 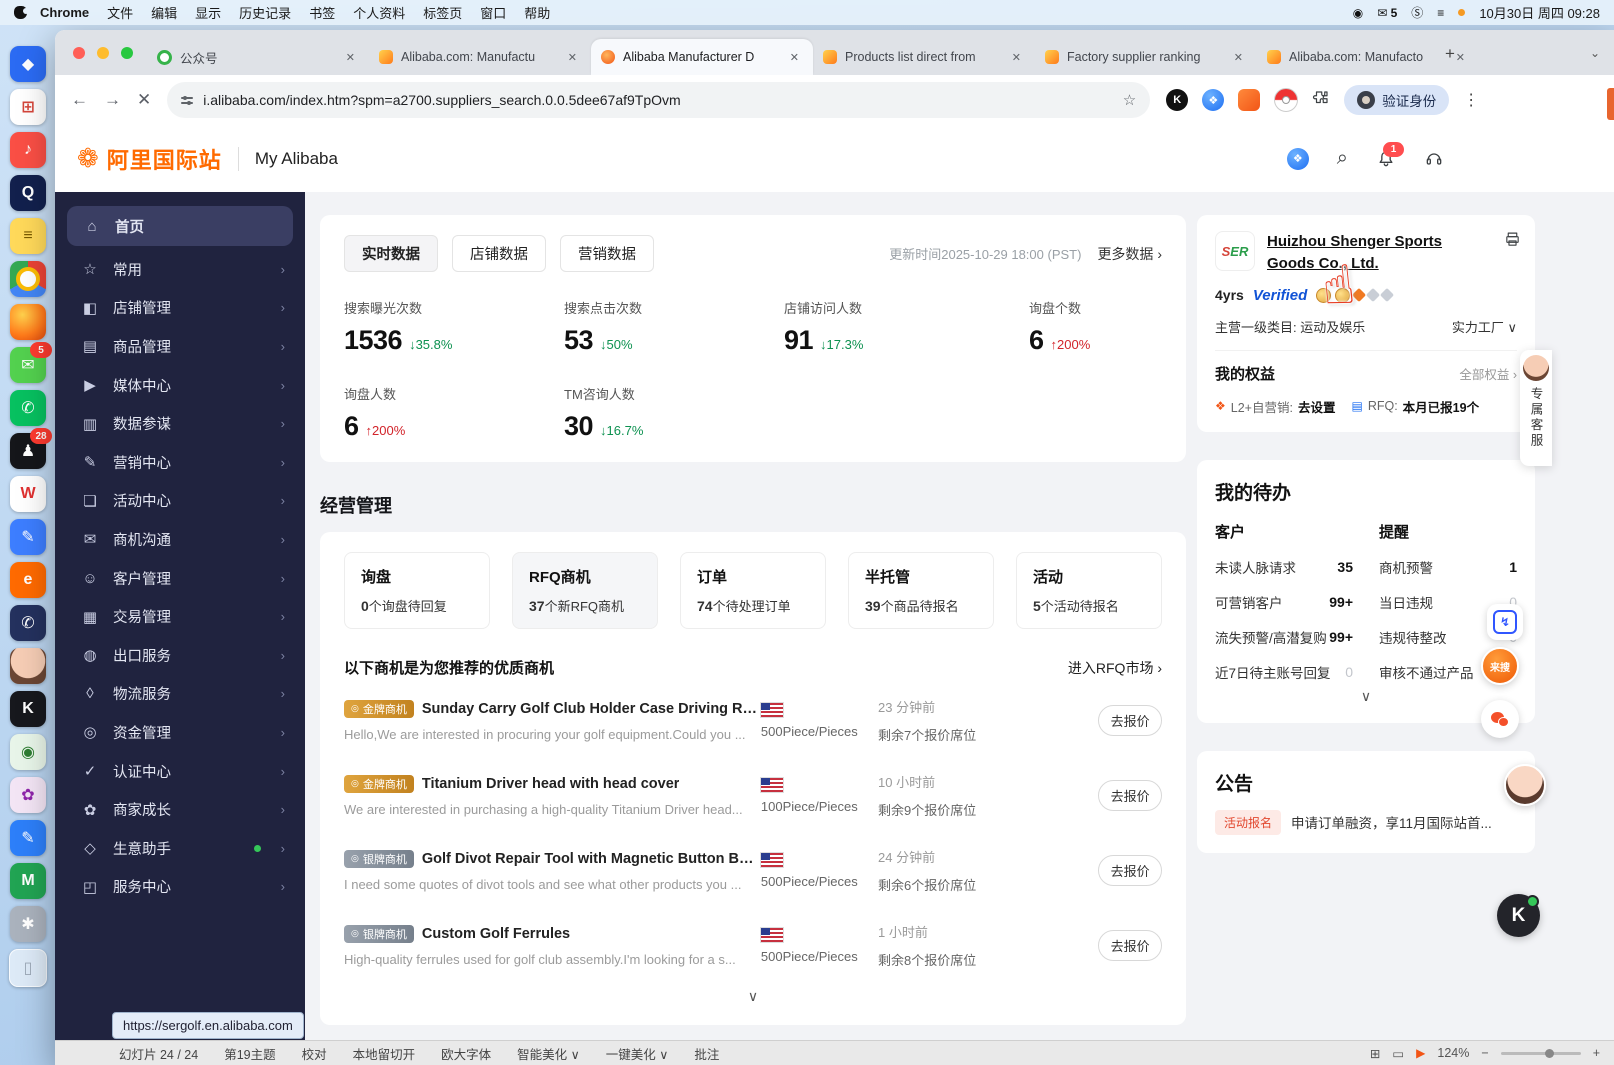 I want to click on sidebar-item: ✉ 商机沟通 ›, so click(x=180, y=539).